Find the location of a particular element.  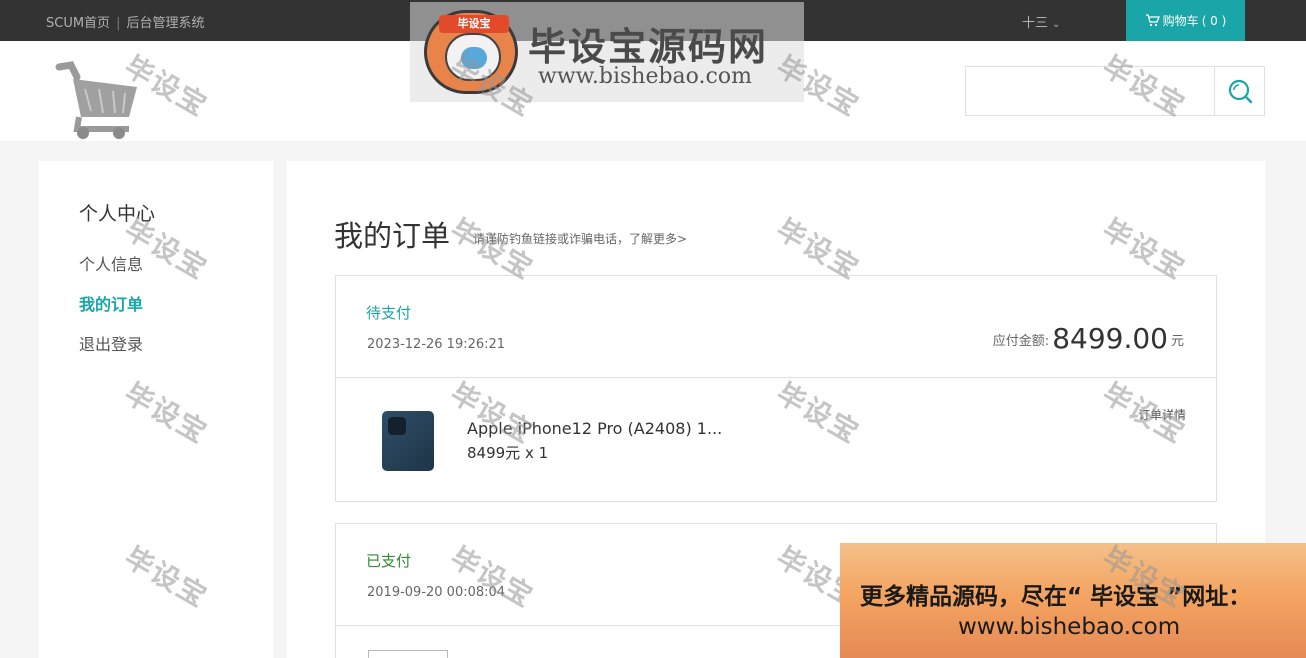

amount-value: 8499.00 is located at coordinates (1110, 338).